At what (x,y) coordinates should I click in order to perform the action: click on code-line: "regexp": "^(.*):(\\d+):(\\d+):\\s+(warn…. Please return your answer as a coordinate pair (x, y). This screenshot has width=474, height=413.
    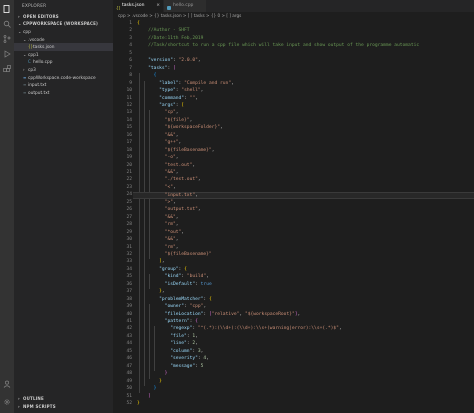
    Looking at the image, I should click on (239, 328).